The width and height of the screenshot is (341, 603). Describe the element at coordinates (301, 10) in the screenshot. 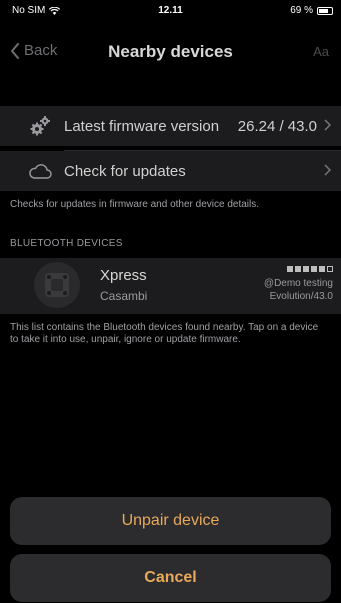

I see `battery-percent: 69 %` at that location.